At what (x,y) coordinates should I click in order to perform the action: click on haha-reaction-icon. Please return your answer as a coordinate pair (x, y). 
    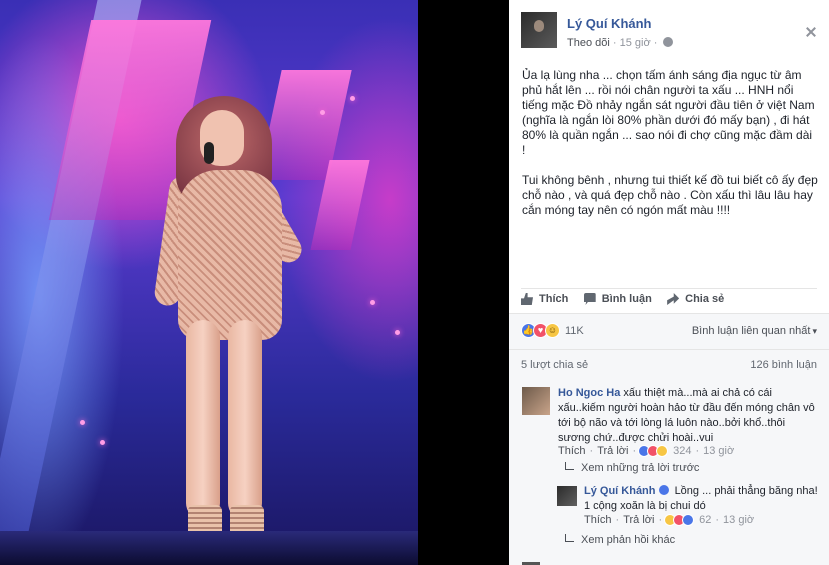
    Looking at the image, I should click on (662, 451).